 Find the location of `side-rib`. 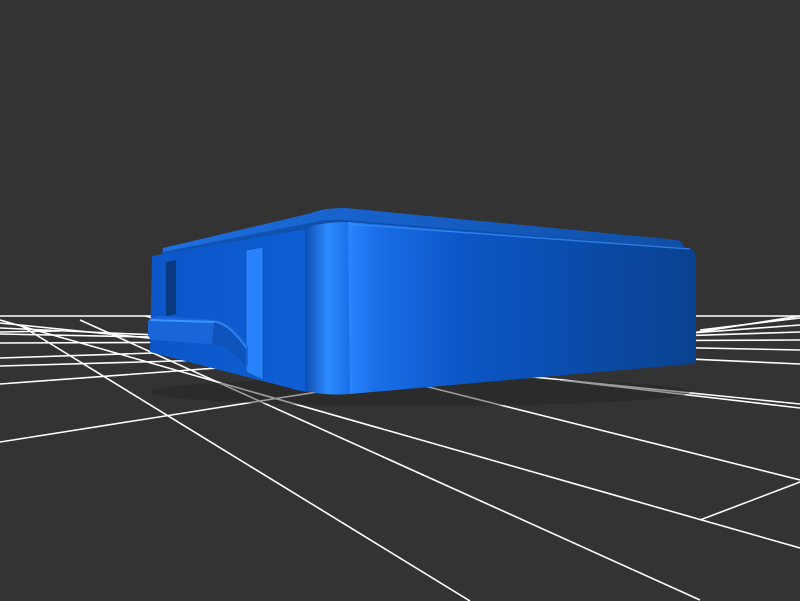

side-rib is located at coordinates (254, 313).